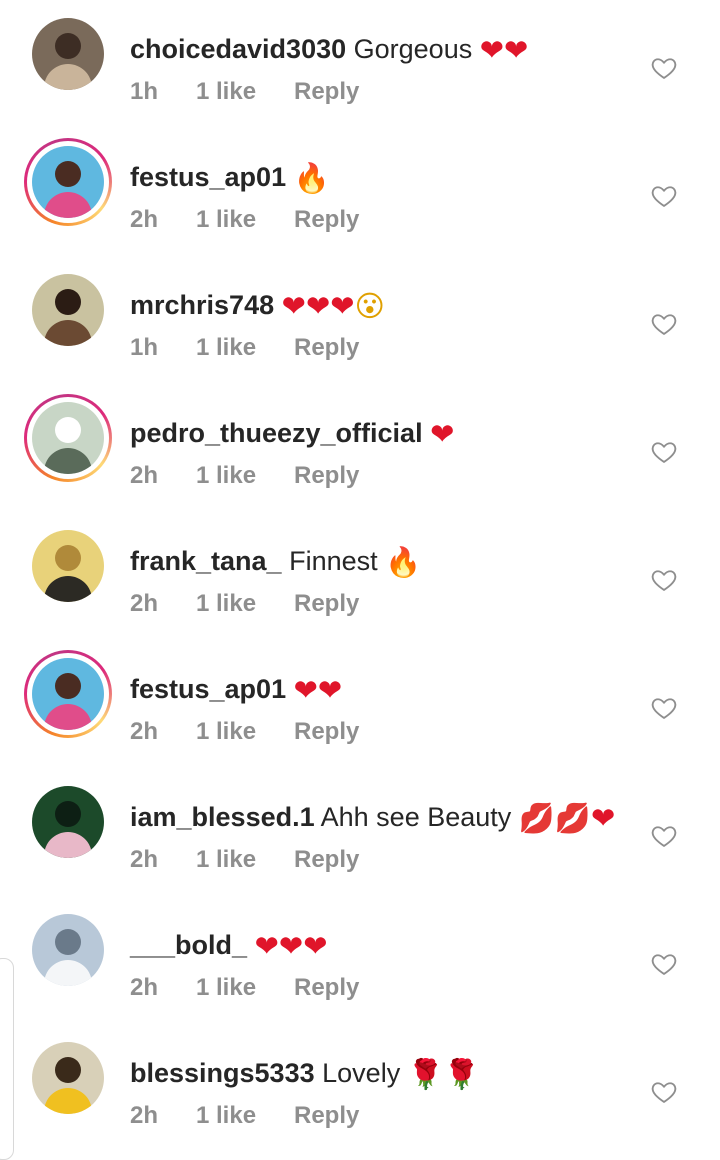  Describe the element at coordinates (360, 1097) in the screenshot. I see `comment-item: blessings5333 Lovely 🌹🌹 2h 1 like Reply` at that location.